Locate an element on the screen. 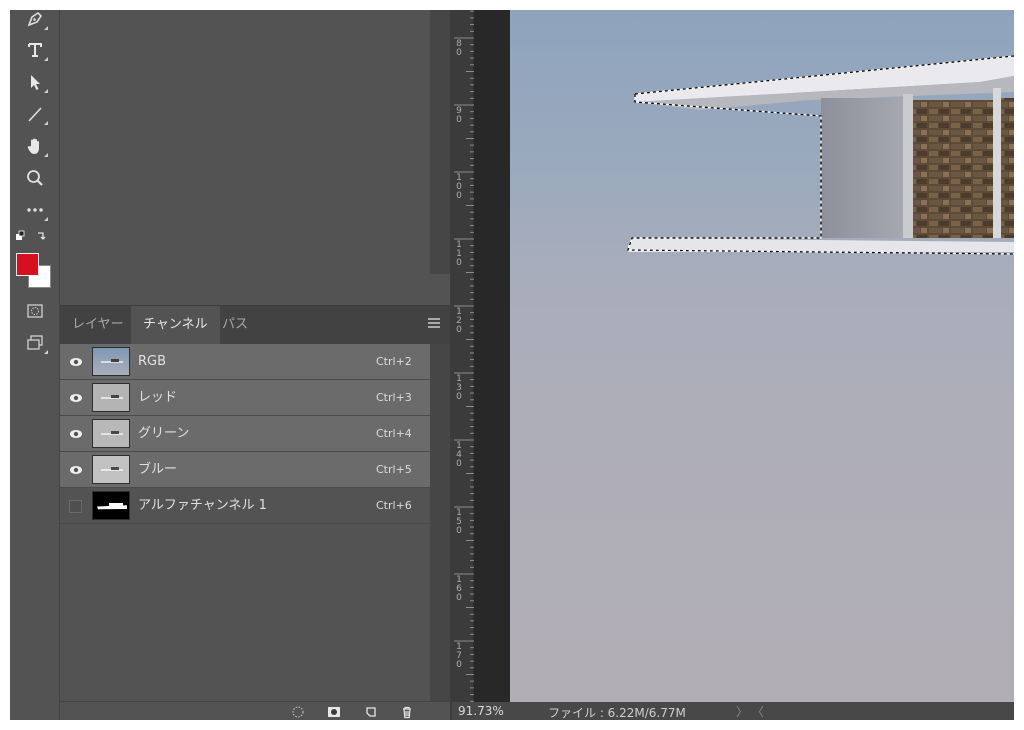  path-selection-icon is located at coordinates (35, 82).